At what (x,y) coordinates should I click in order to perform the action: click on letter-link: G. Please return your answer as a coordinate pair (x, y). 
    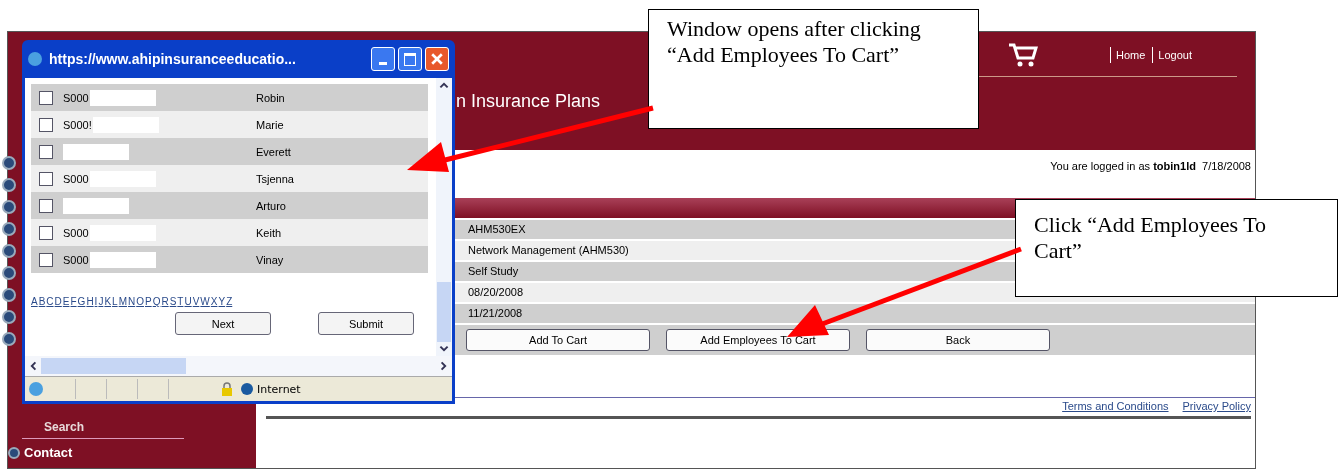
    Looking at the image, I should click on (81, 301).